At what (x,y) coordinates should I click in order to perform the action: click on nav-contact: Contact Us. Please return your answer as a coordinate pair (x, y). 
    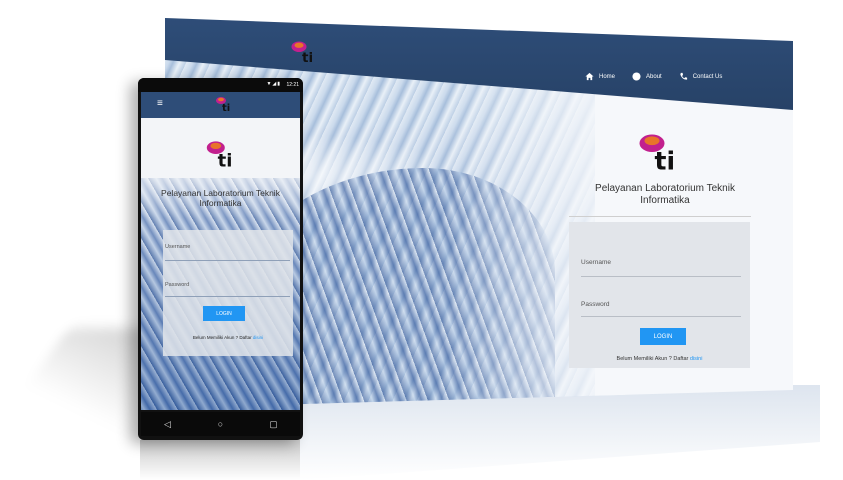
    Looking at the image, I should click on (701, 76).